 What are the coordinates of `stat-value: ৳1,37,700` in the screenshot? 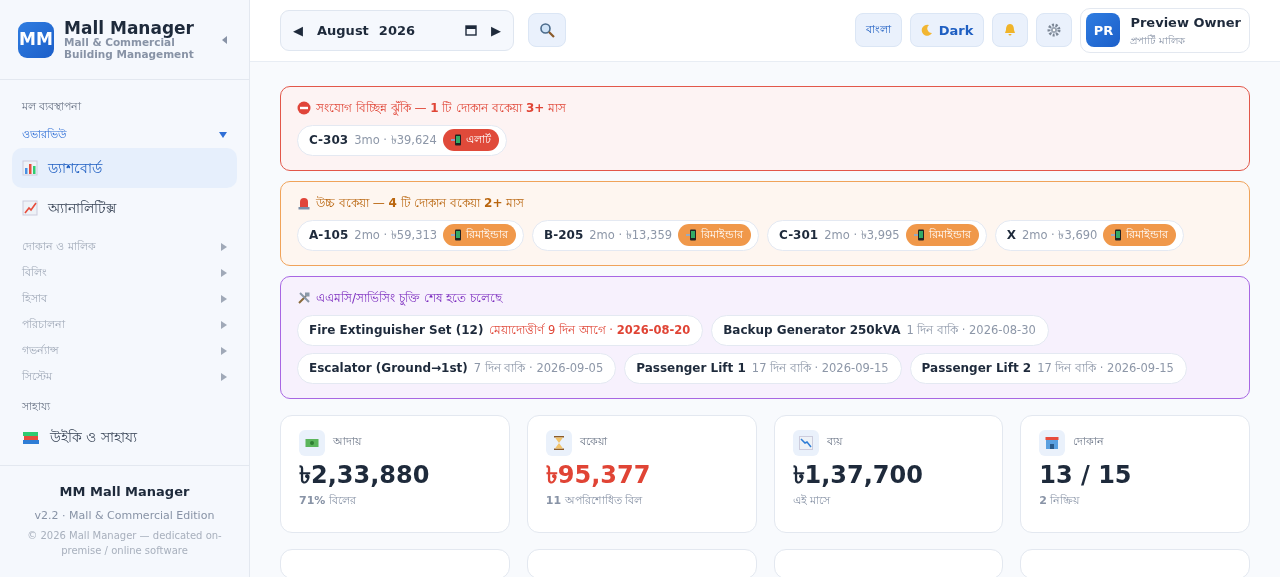 It's located at (858, 475).